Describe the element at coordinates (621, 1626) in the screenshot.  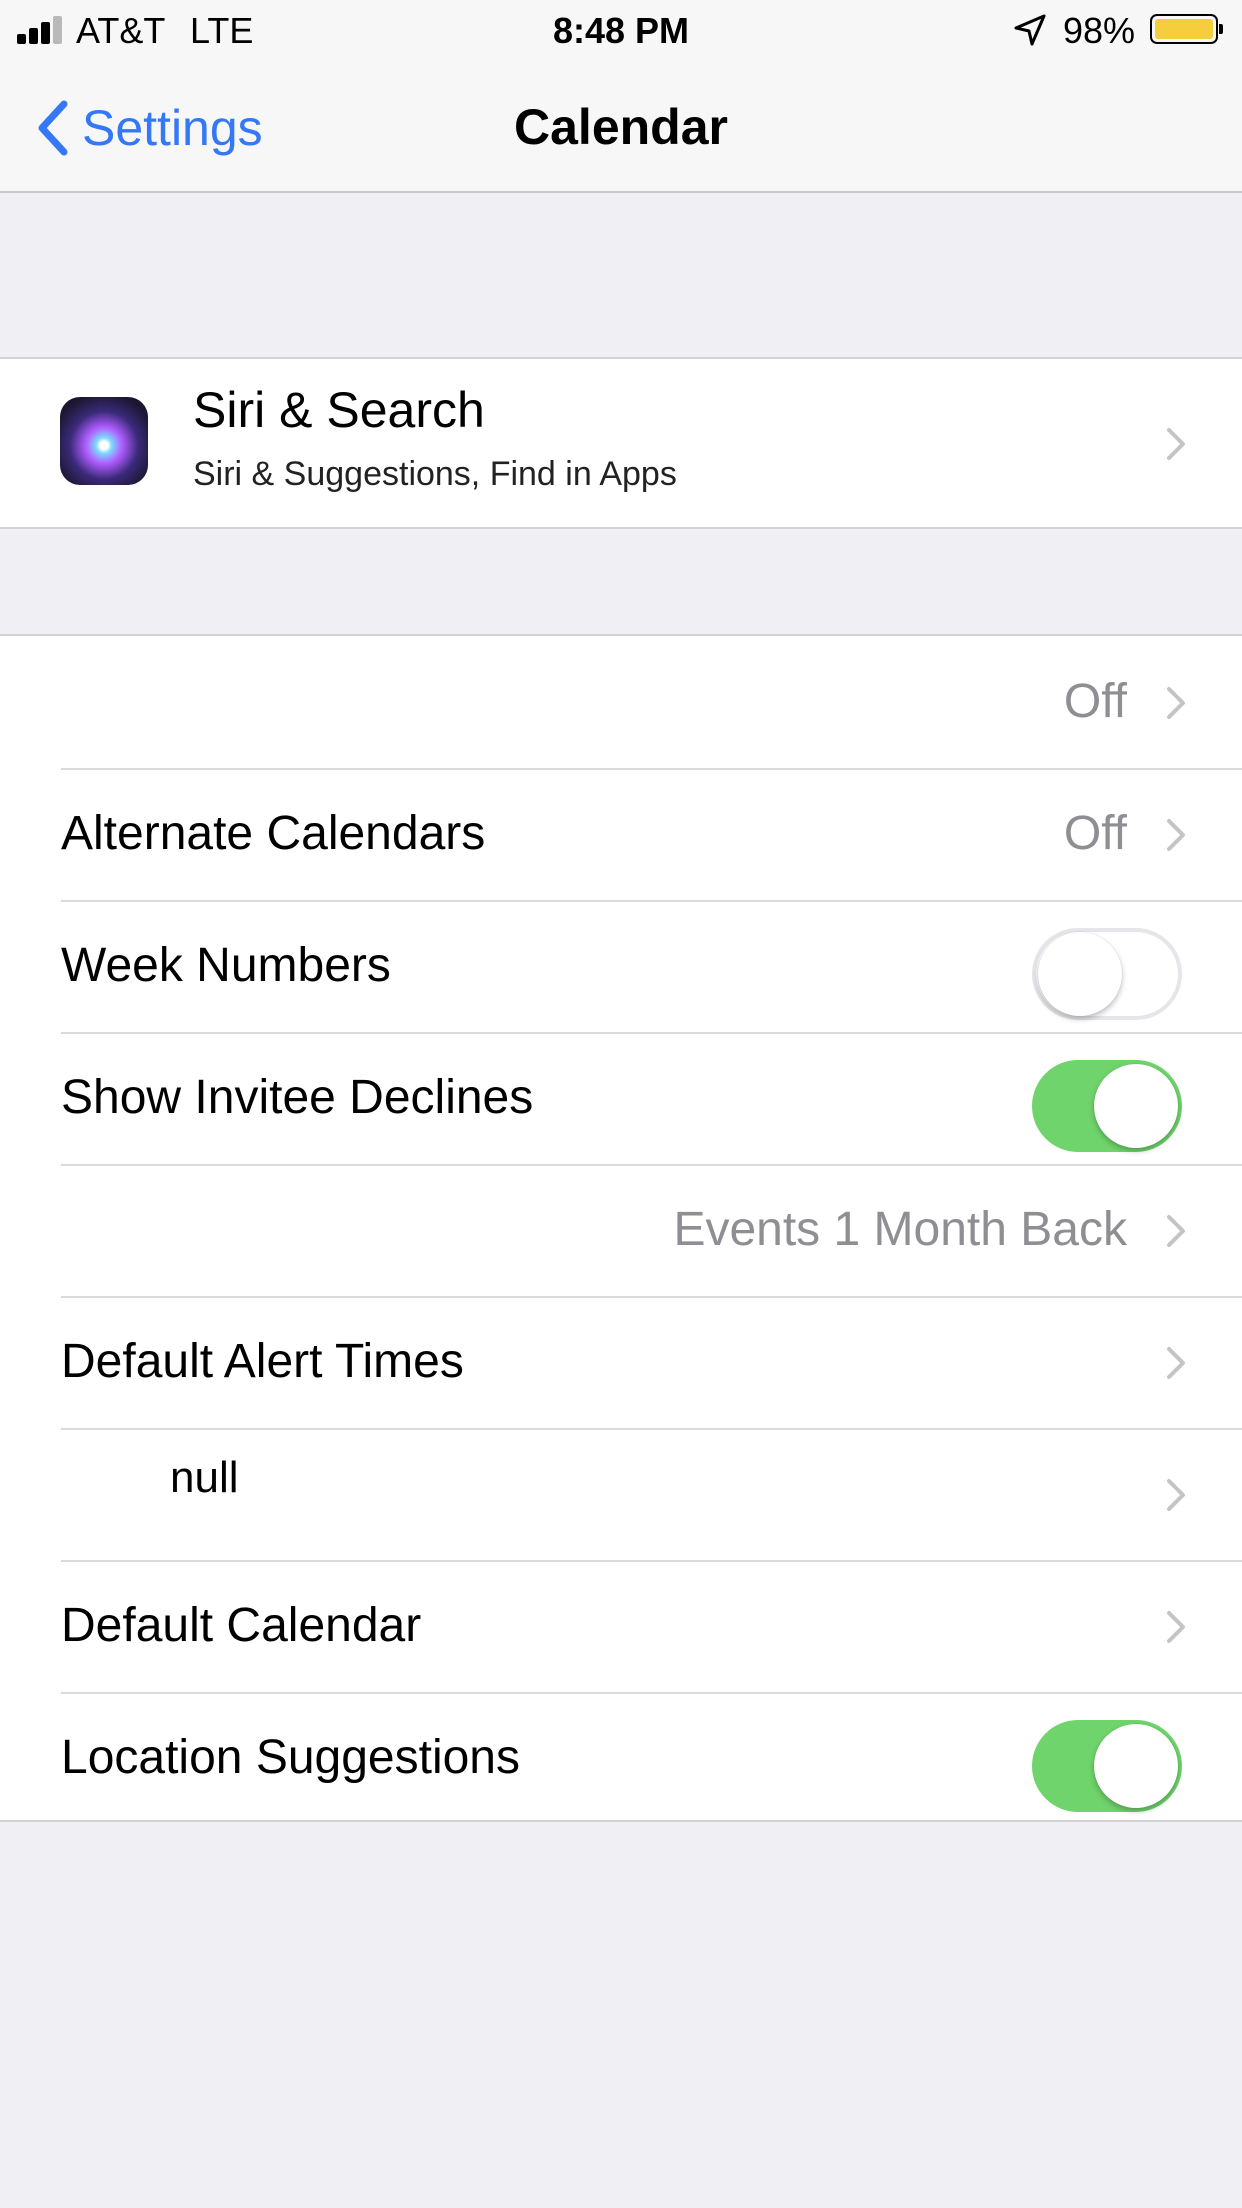
I see `row-default-calendar: Default Calendar` at that location.